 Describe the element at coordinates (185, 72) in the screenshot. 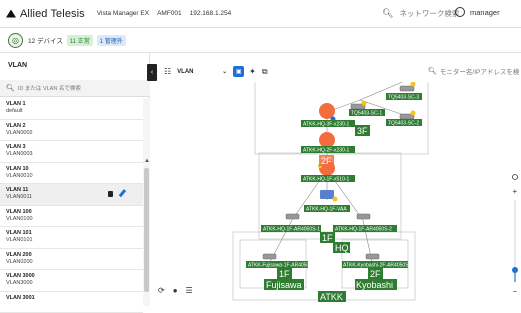

I see `vlan-select-value: VLAN` at that location.